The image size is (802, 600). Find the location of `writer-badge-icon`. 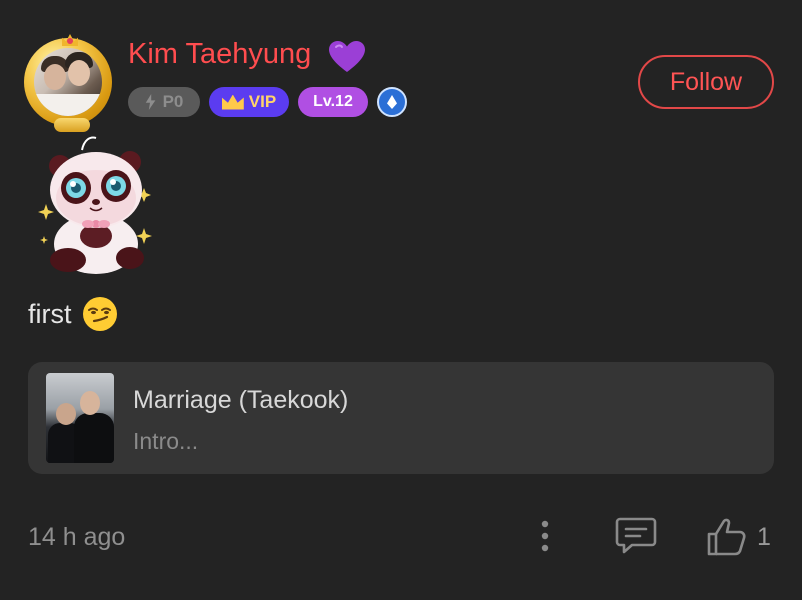

writer-badge-icon is located at coordinates (392, 102).